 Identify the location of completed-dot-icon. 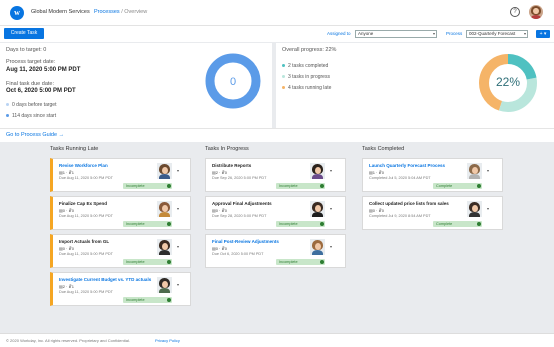
(283, 66).